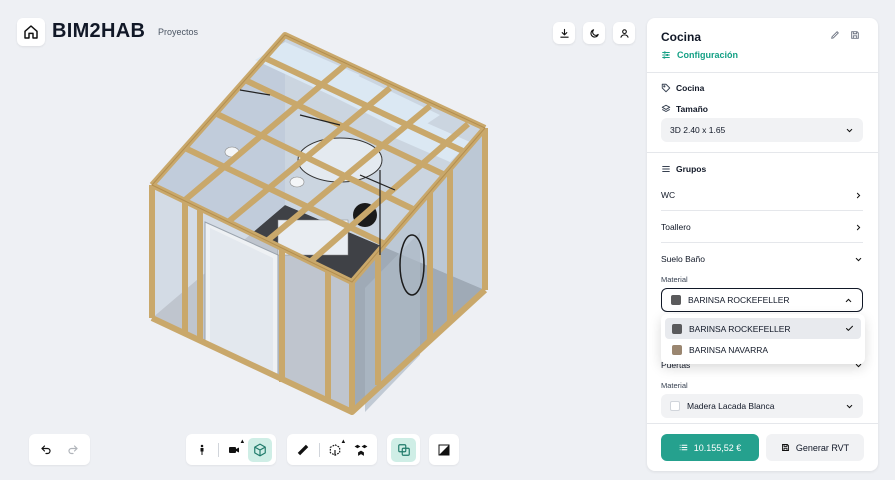  I want to click on undo-icon, so click(46, 449).